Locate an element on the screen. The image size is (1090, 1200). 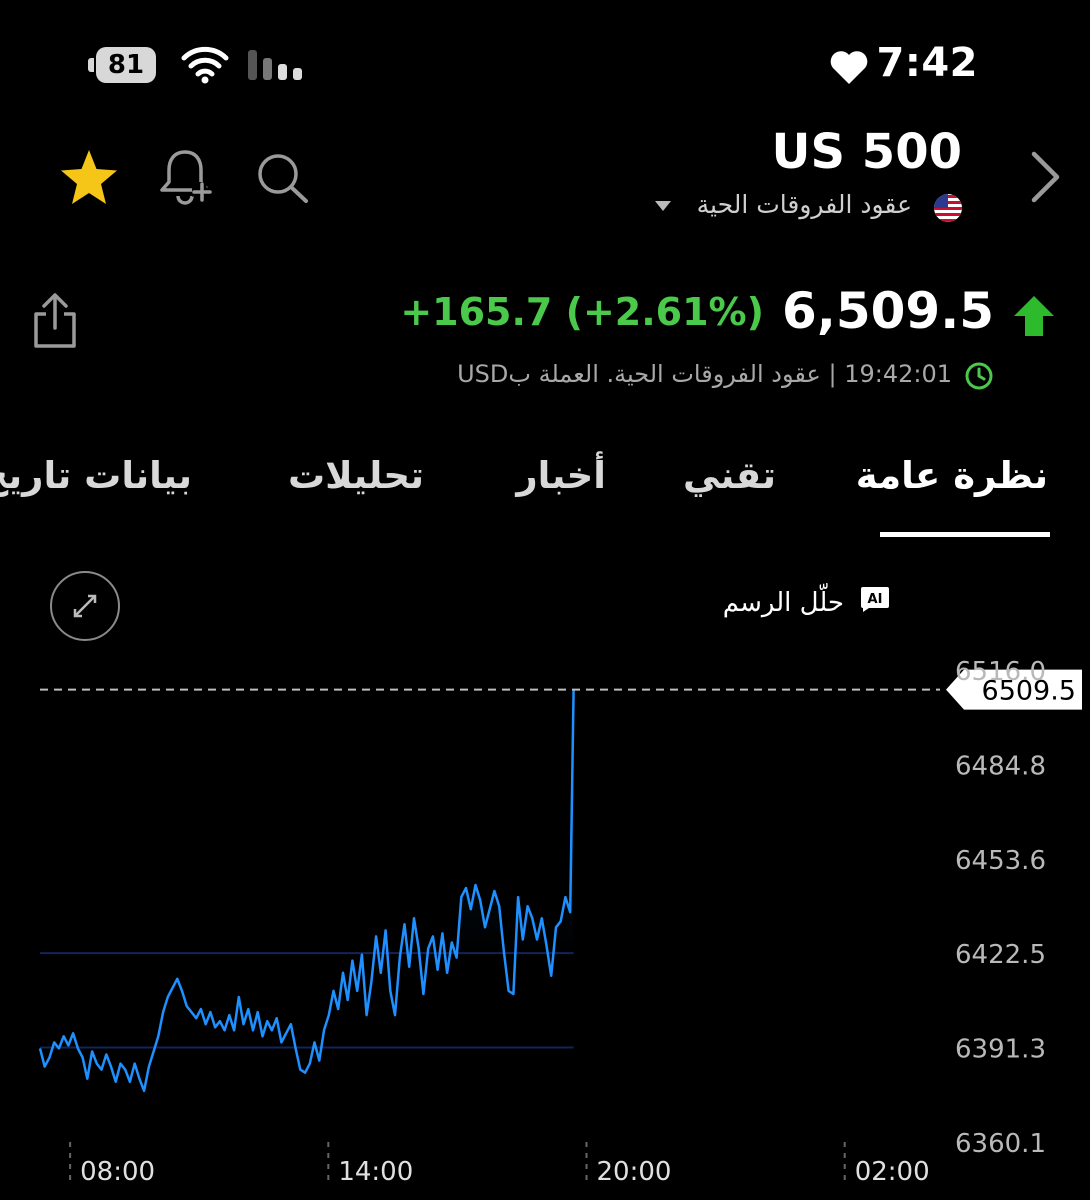
tab-overview: نظرة عامة is located at coordinates (952, 475).